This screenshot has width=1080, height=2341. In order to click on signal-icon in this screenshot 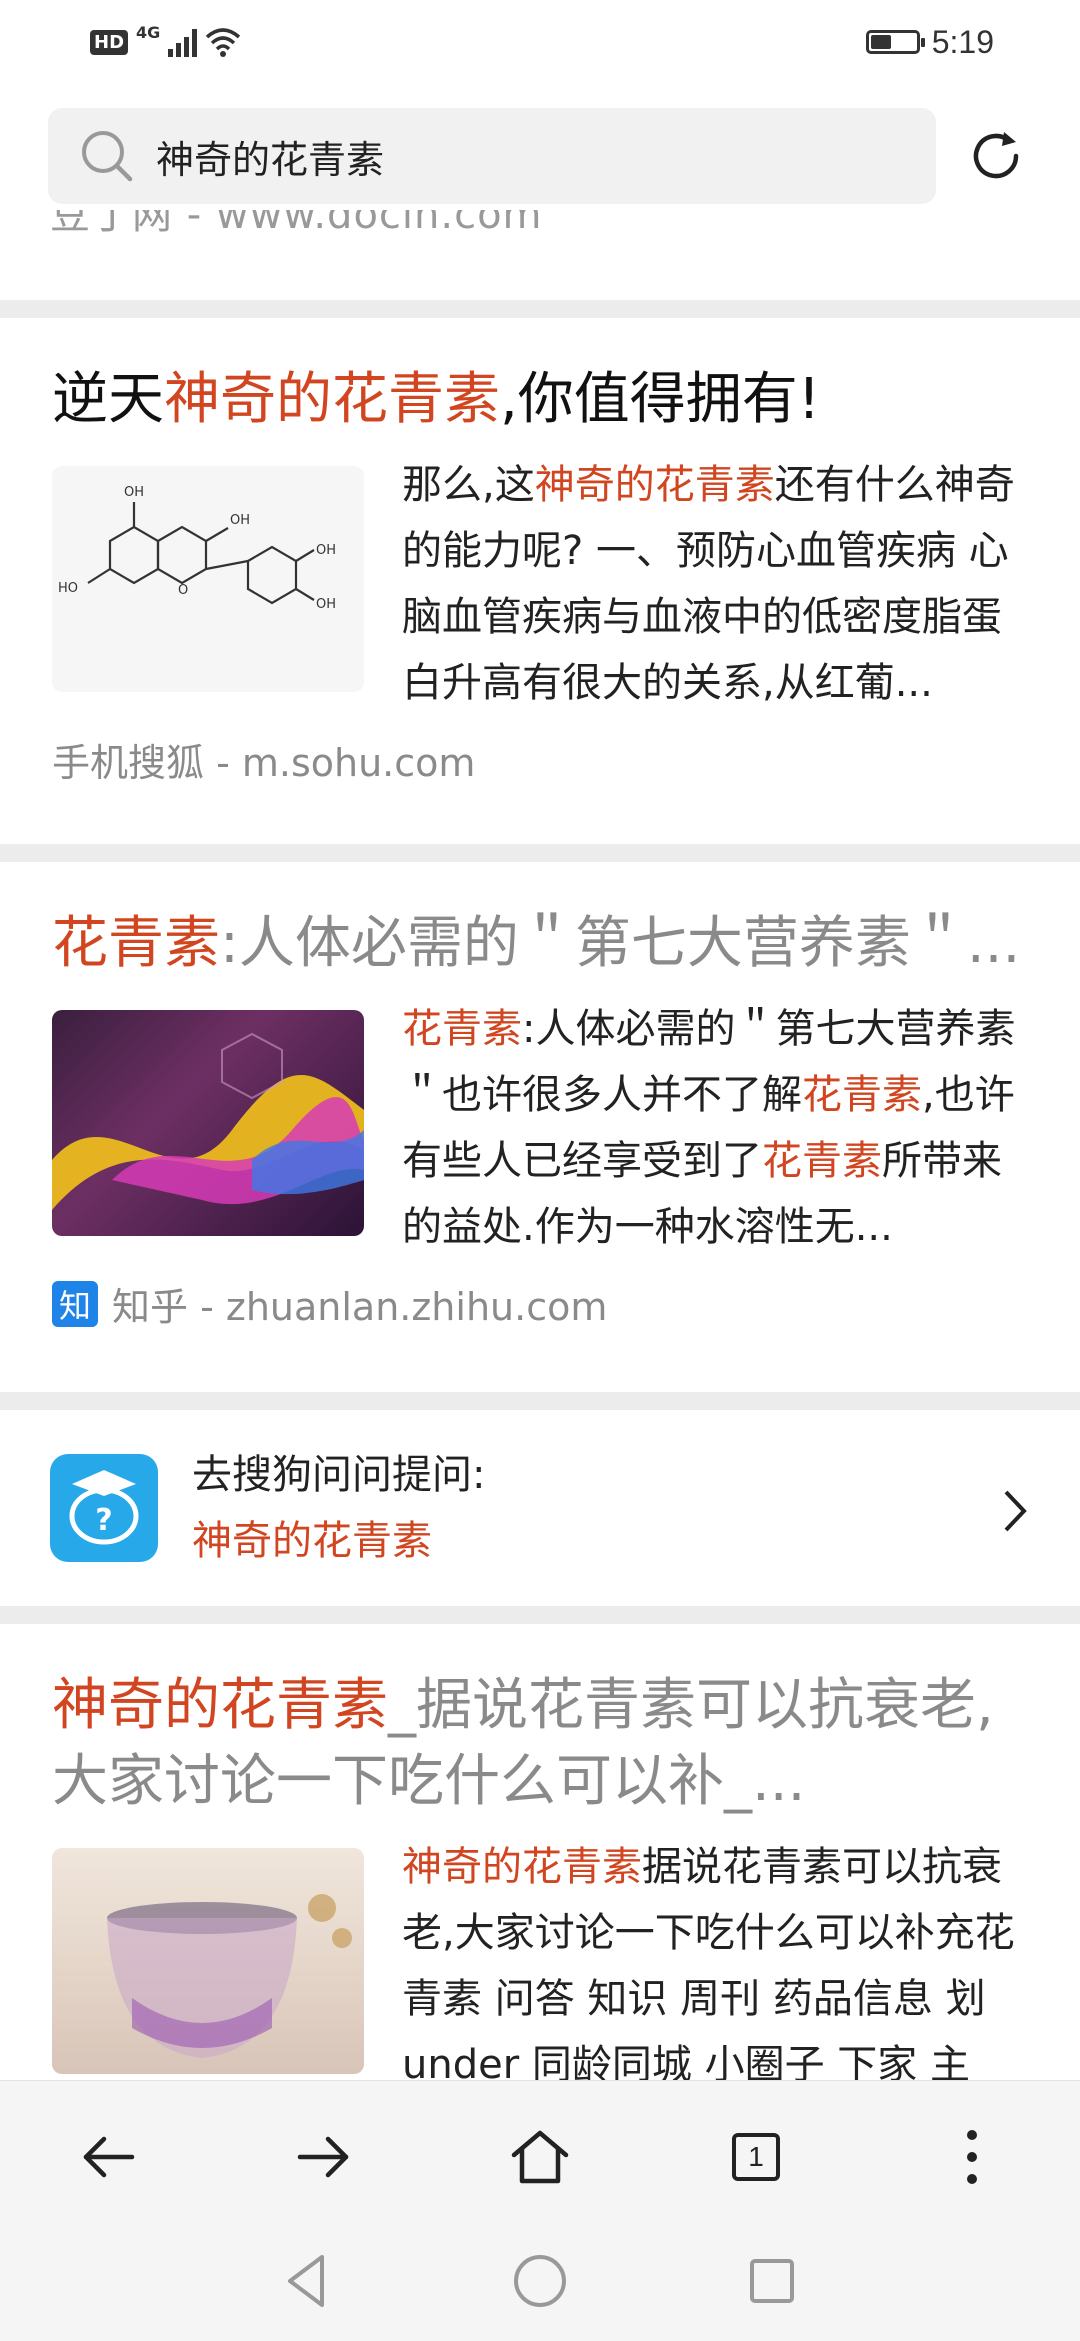, I will do `click(183, 42)`.